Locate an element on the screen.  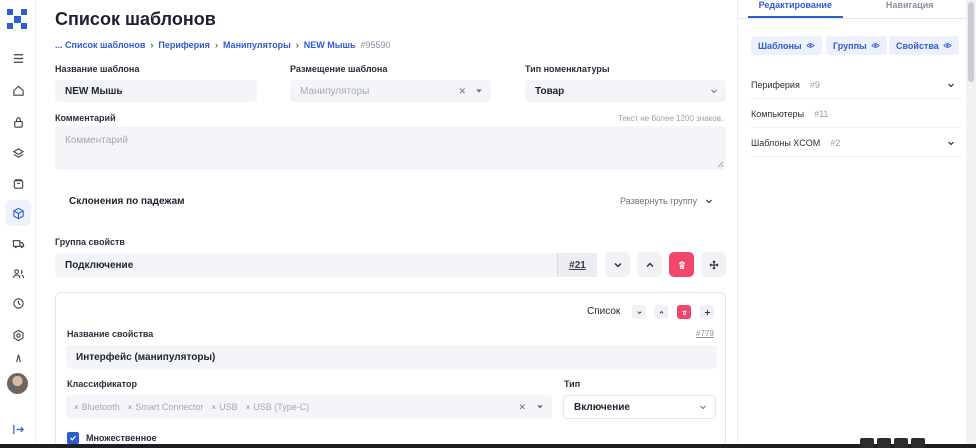
lock-icon is located at coordinates (18, 122).